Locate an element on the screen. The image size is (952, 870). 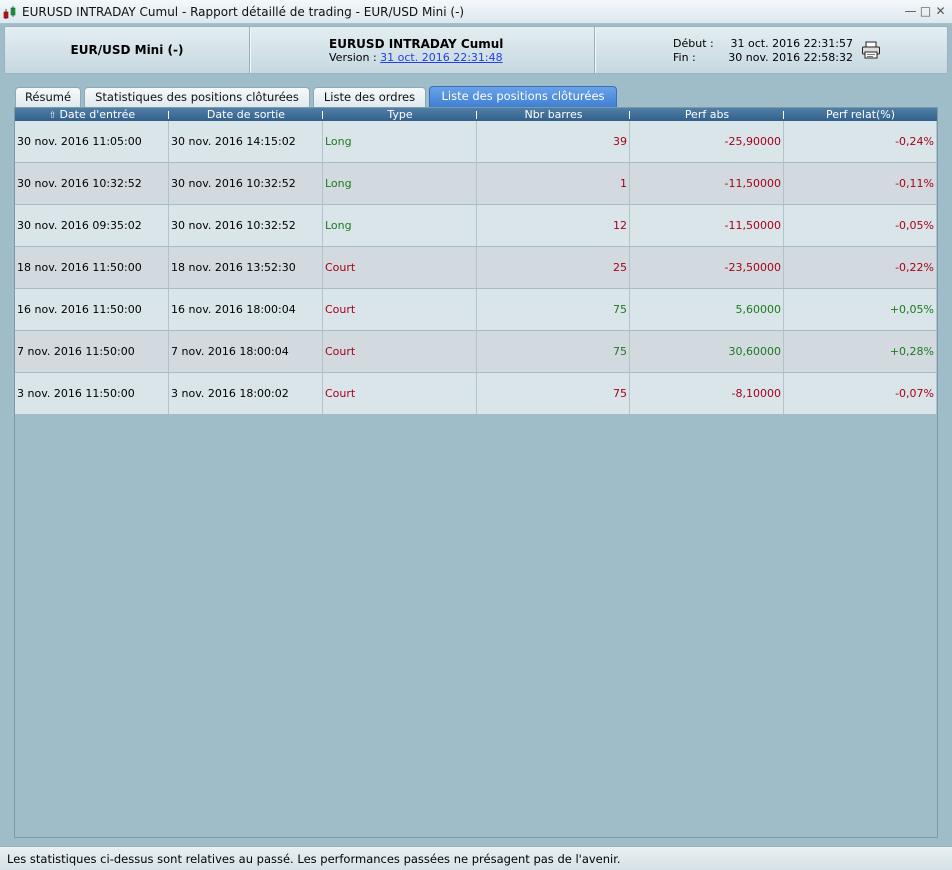
candlestick-chart-icon is located at coordinates (9, 12).